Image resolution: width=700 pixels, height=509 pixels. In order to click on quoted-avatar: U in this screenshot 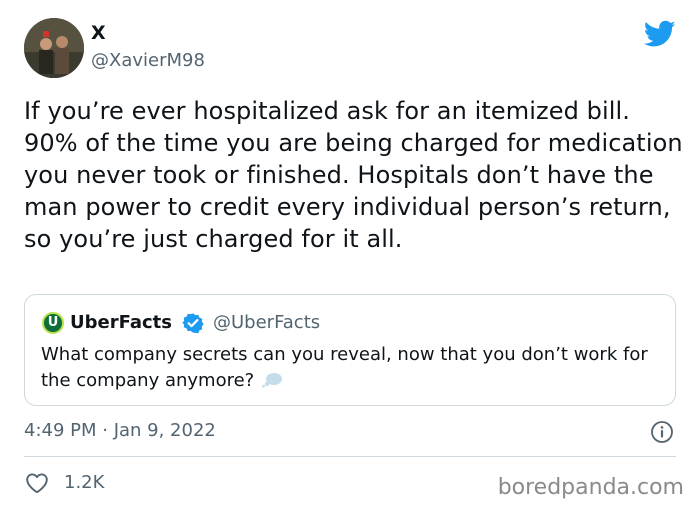, I will do `click(53, 323)`.